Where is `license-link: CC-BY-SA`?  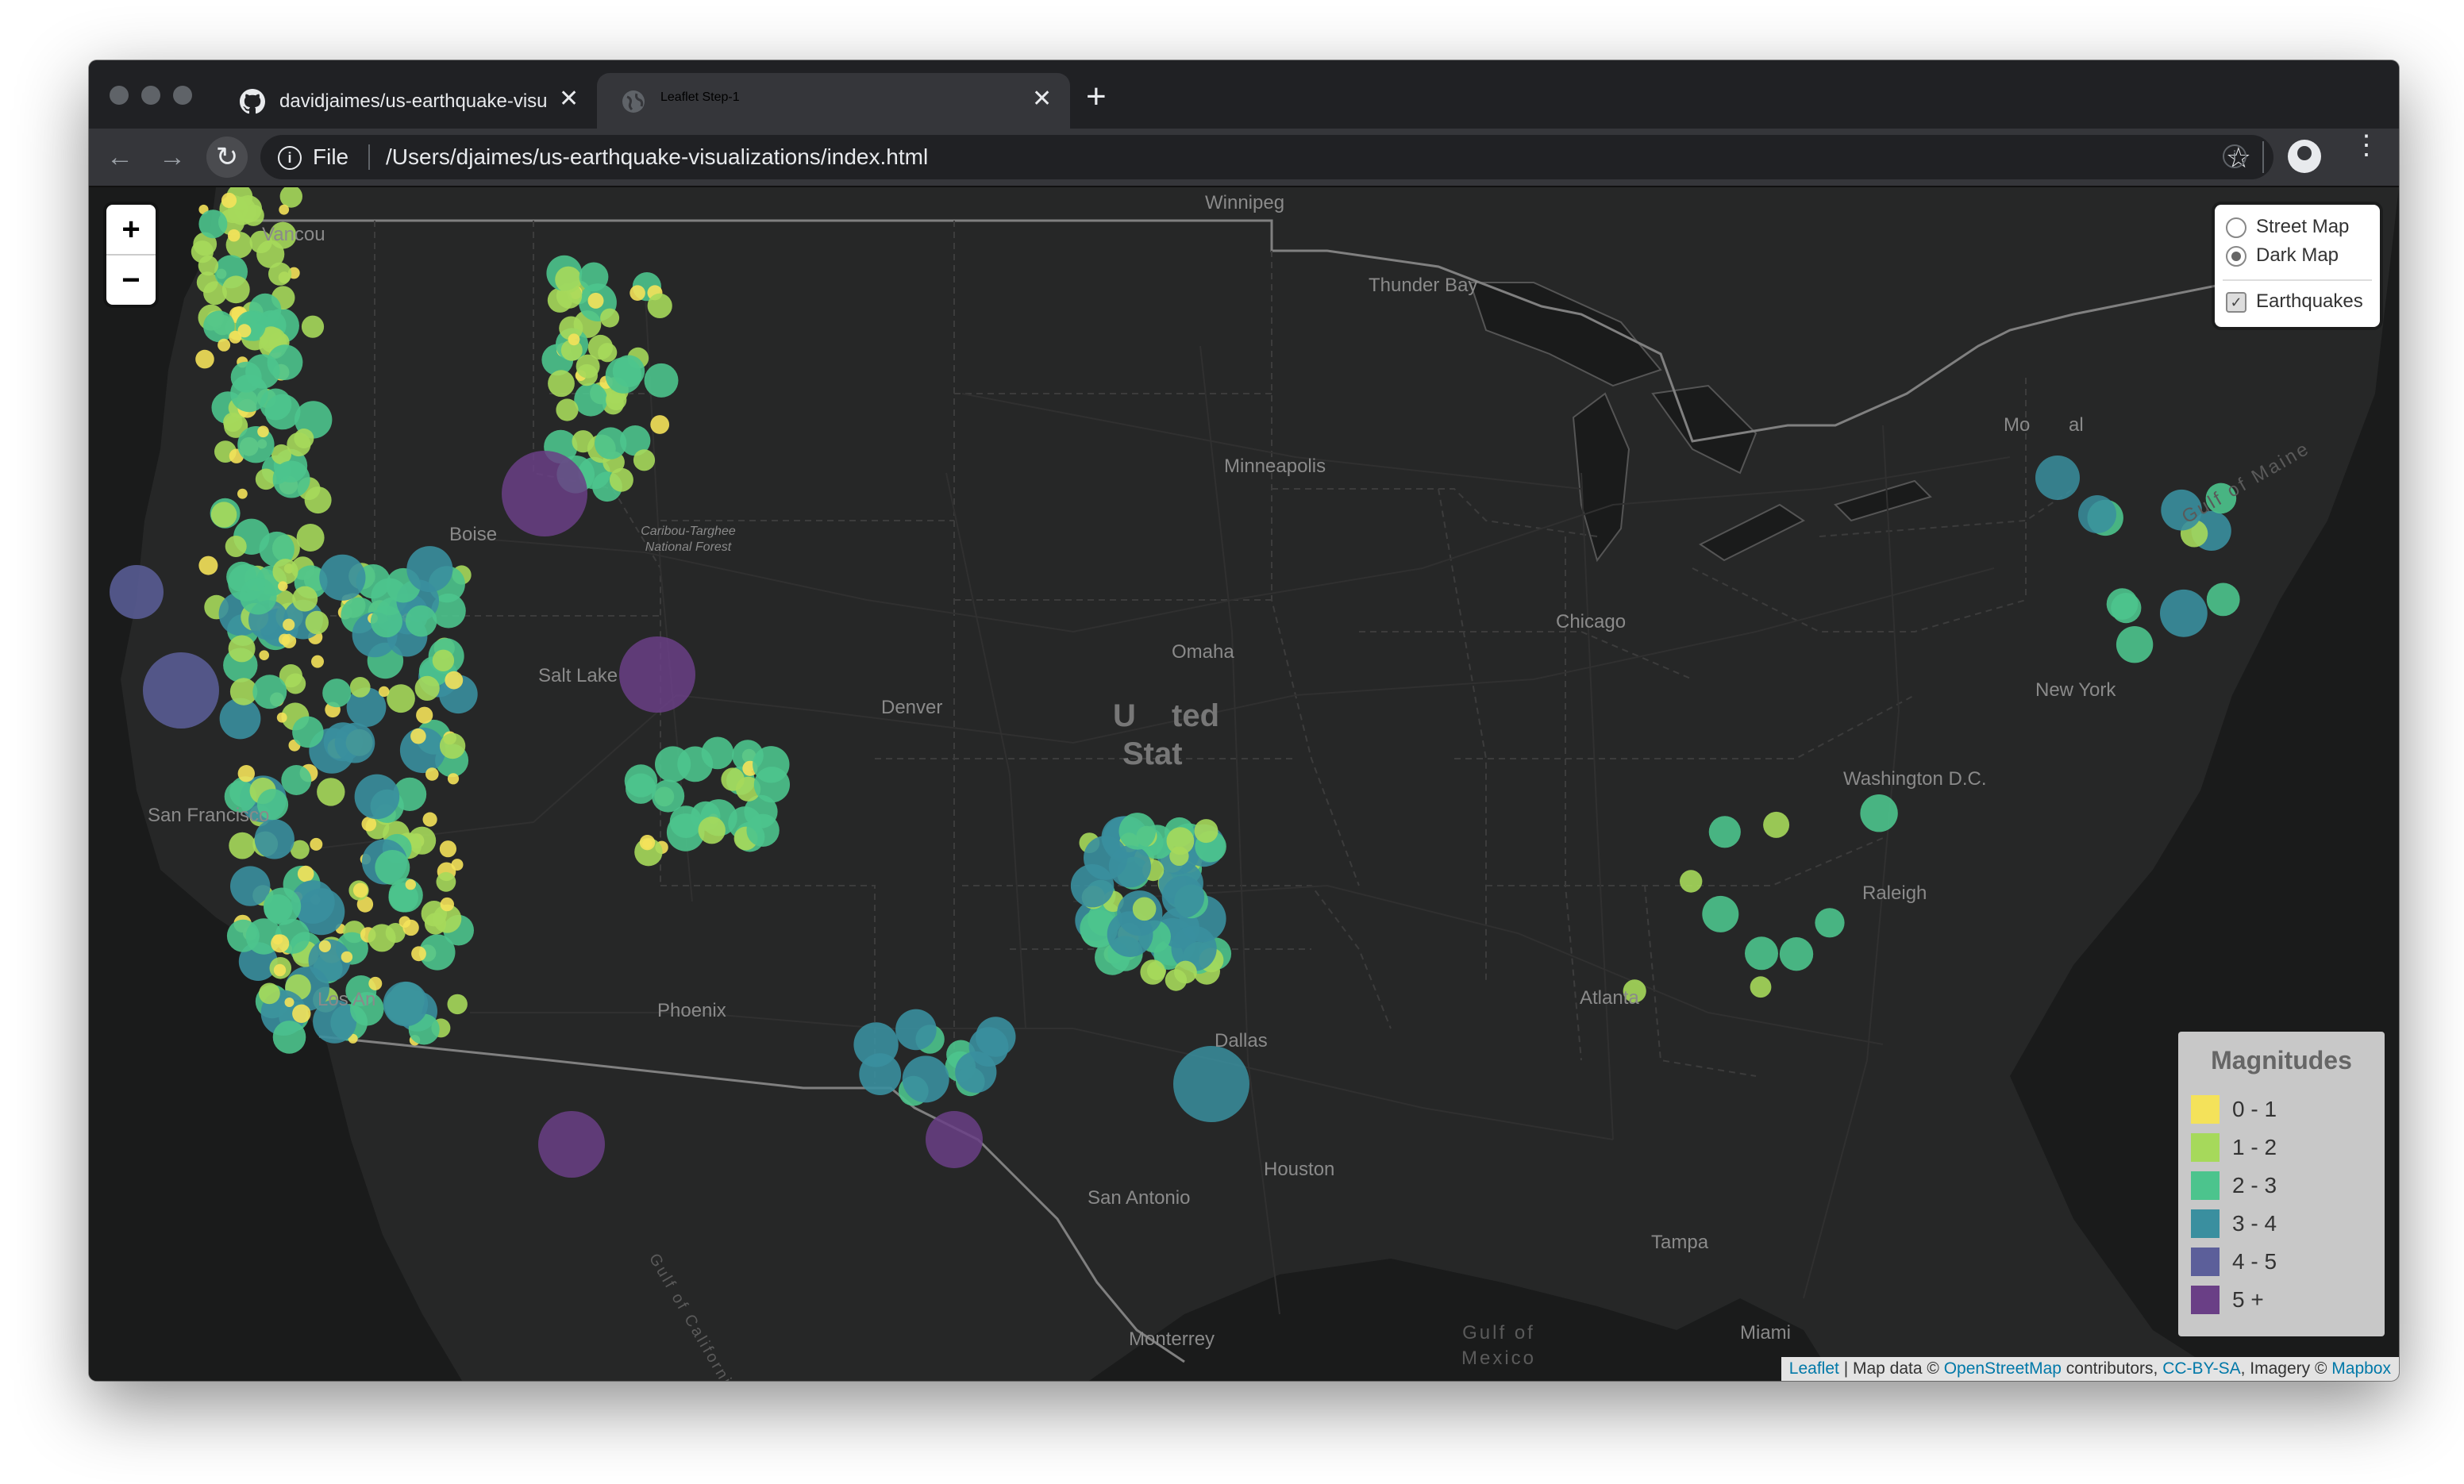 license-link: CC-BY-SA is located at coordinates (2201, 1368).